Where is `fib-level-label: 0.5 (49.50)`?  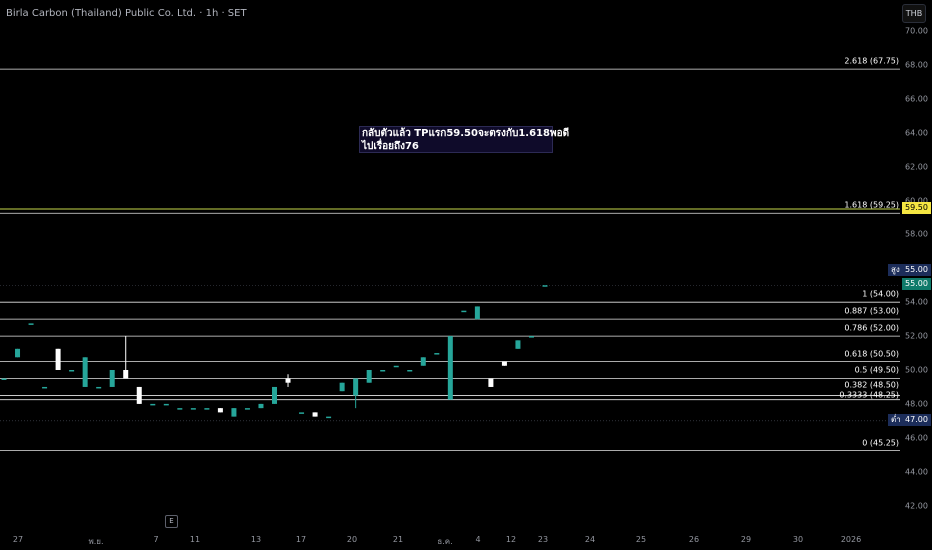 fib-level-label: 0.5 (49.50) is located at coordinates (876, 370).